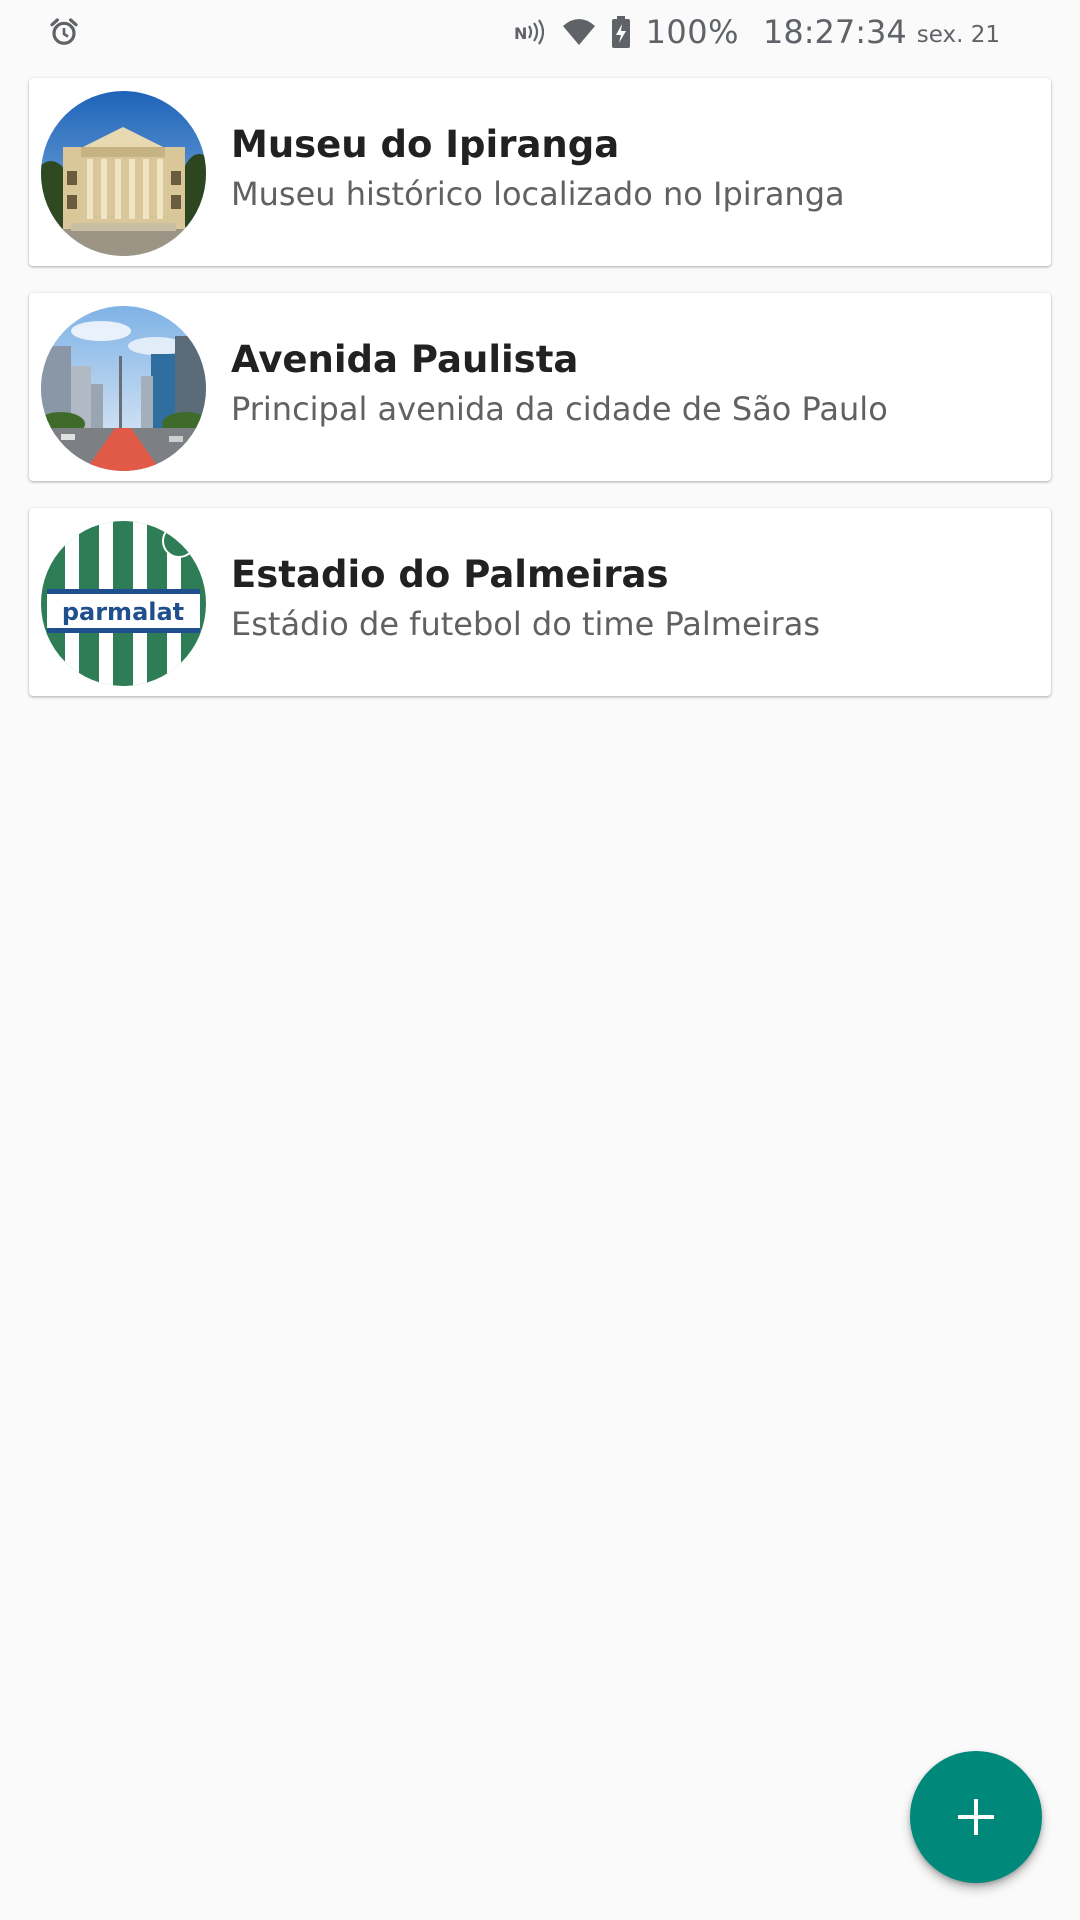 The image size is (1080, 1920). Describe the element at coordinates (64, 32) in the screenshot. I see `alarm-clock-icon` at that location.